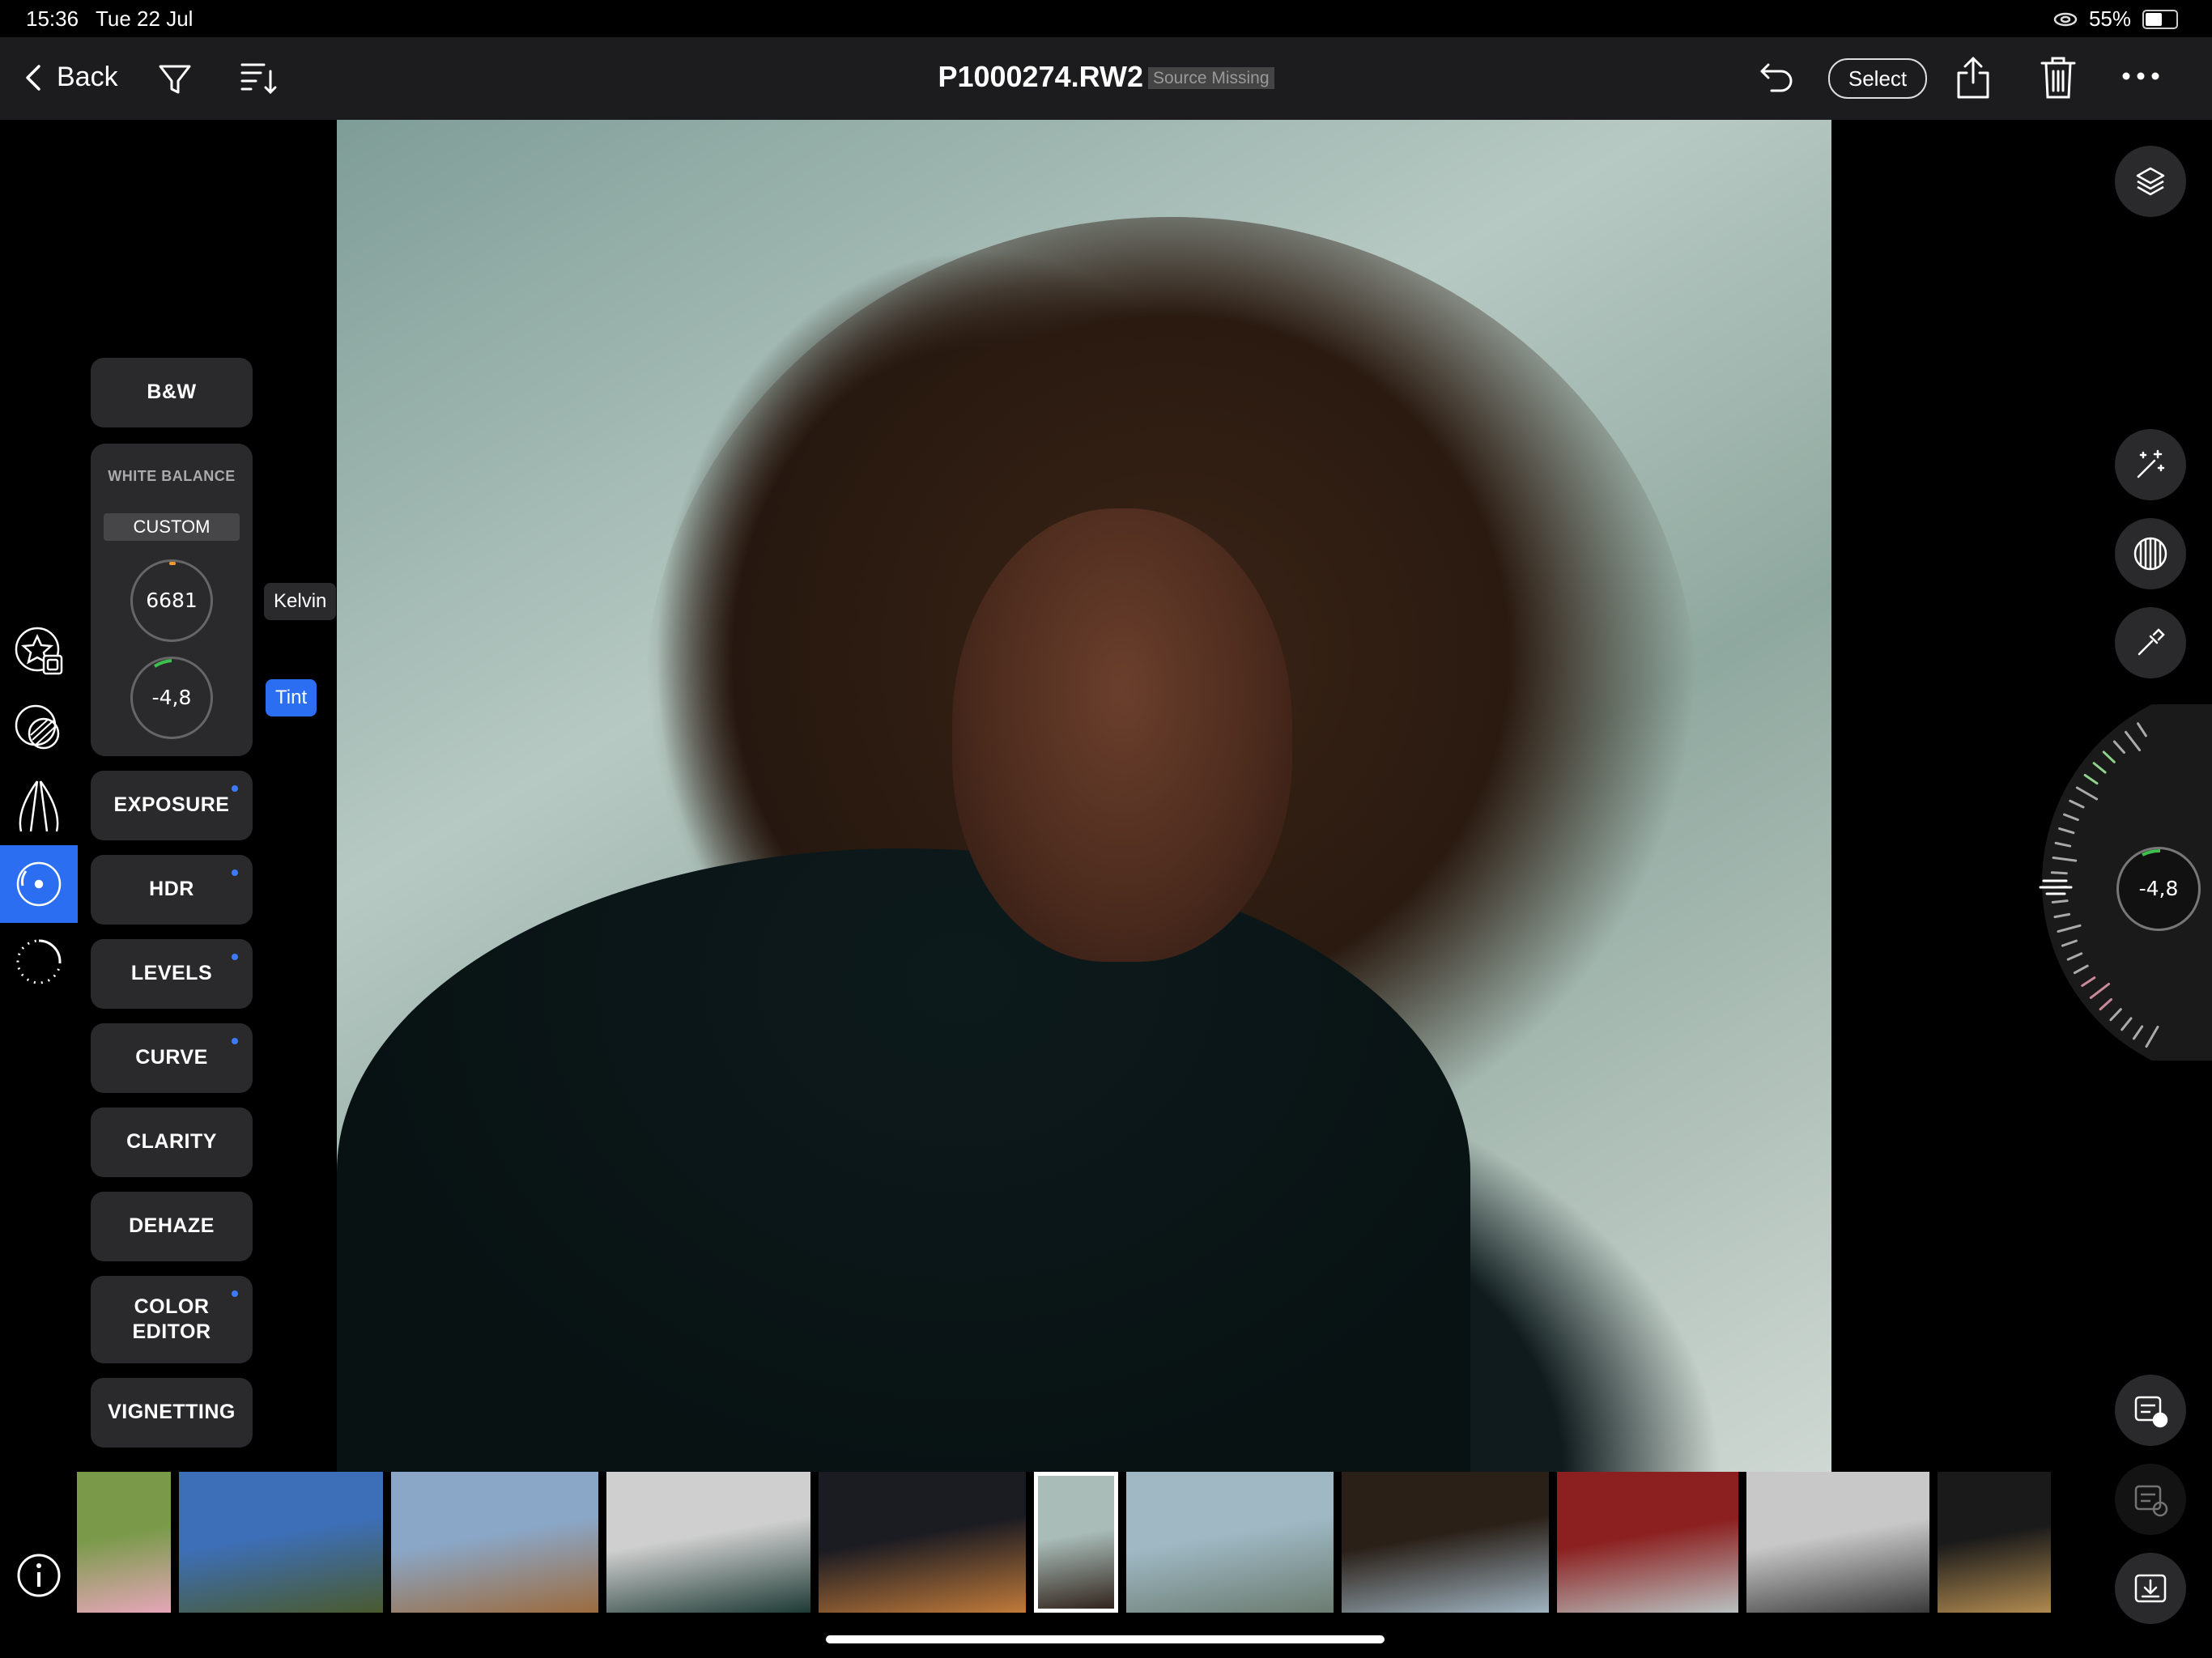 The width and height of the screenshot is (2212, 1658). Describe the element at coordinates (172, 476) in the screenshot. I see `white-balance-title: WHITE BALANCE` at that location.